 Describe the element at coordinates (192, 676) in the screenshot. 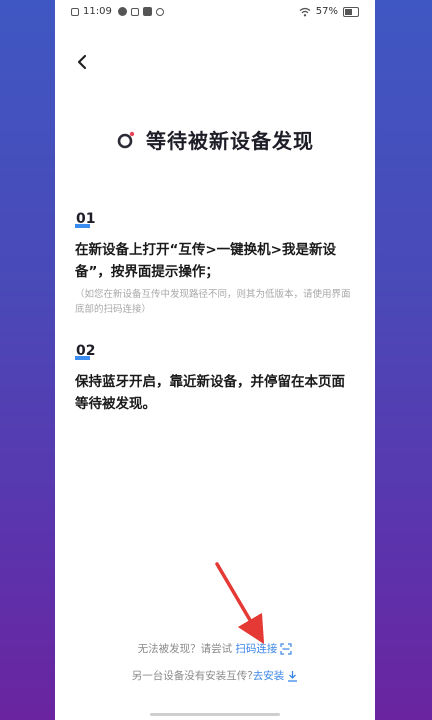

I see `install-hint-text: 另一台设备没有安装互传?` at that location.